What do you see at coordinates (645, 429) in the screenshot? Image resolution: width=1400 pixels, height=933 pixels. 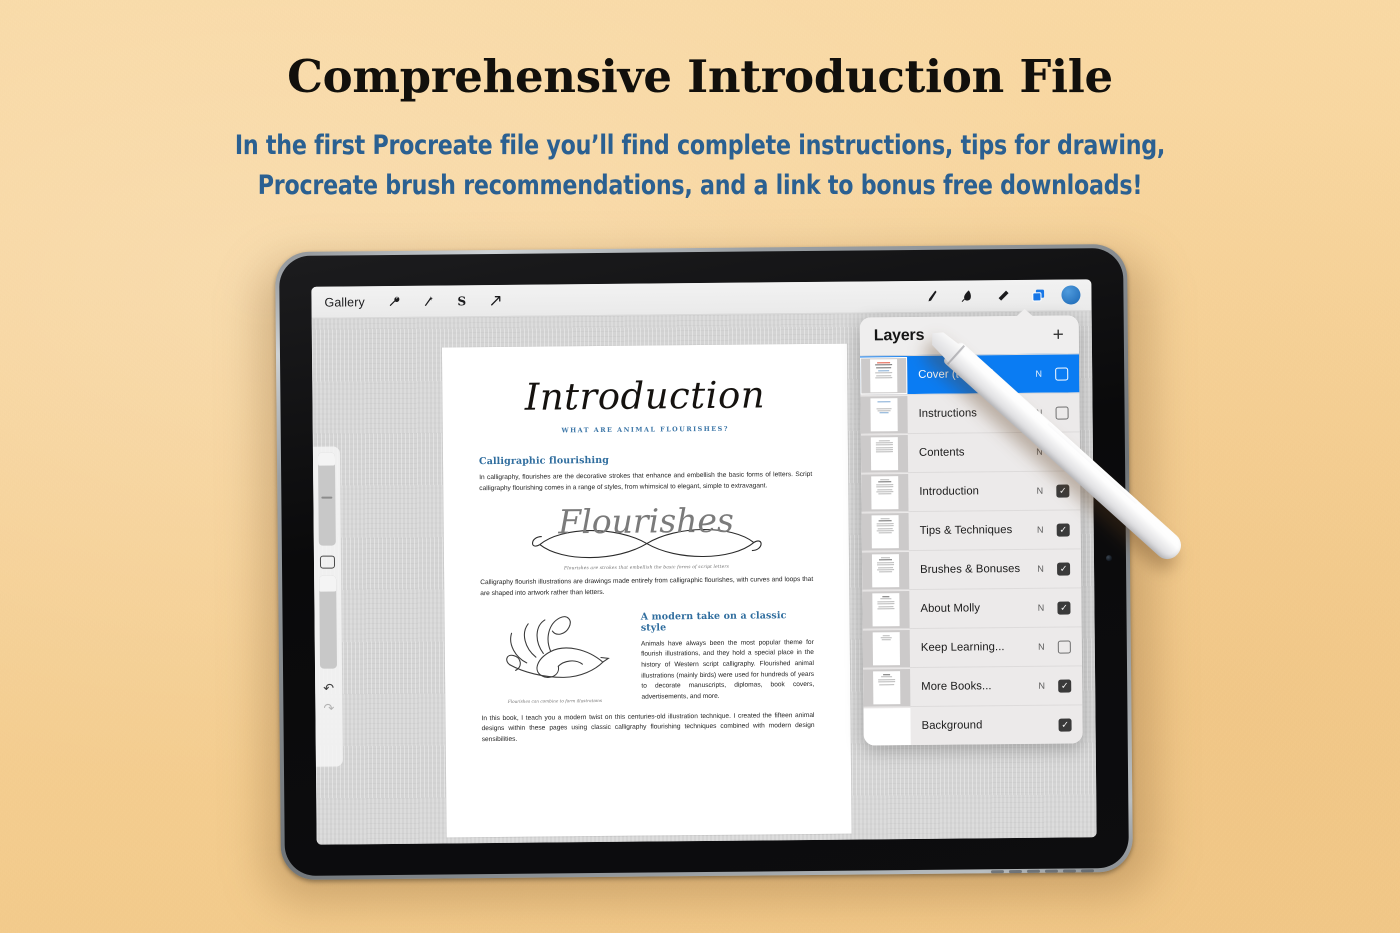 I see `document-kicker: WHAT ARE ANIMAL FLOURISHES?` at bounding box center [645, 429].